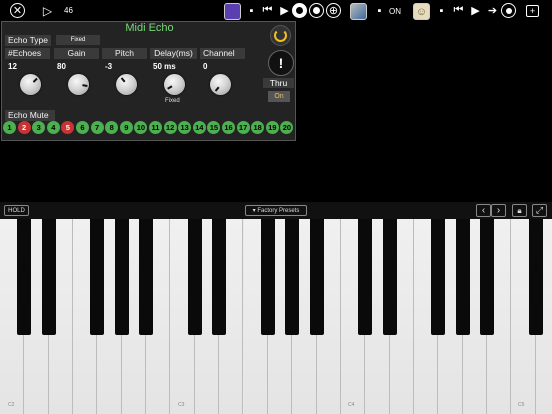 The width and height of the screenshot is (552, 414). I want to click on delay-label: Delay(ms), so click(173, 53).